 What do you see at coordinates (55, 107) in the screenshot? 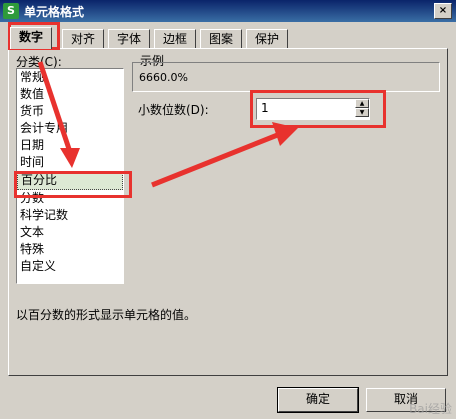
I see `arrow-down-line` at bounding box center [55, 107].